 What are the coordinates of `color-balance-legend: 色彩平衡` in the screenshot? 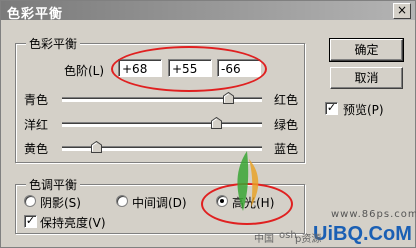 It's located at (53, 43).